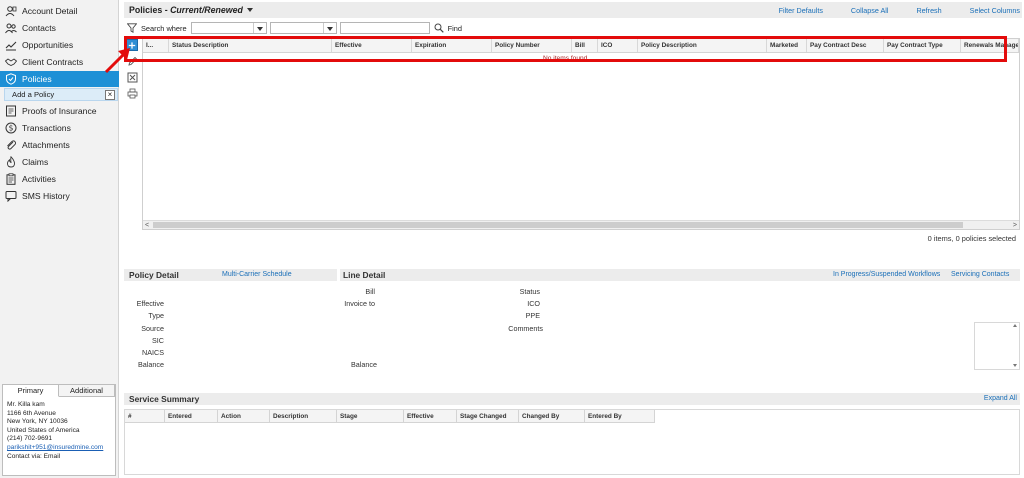 This screenshot has width=1024, height=478. I want to click on paperclip-icon, so click(11, 145).